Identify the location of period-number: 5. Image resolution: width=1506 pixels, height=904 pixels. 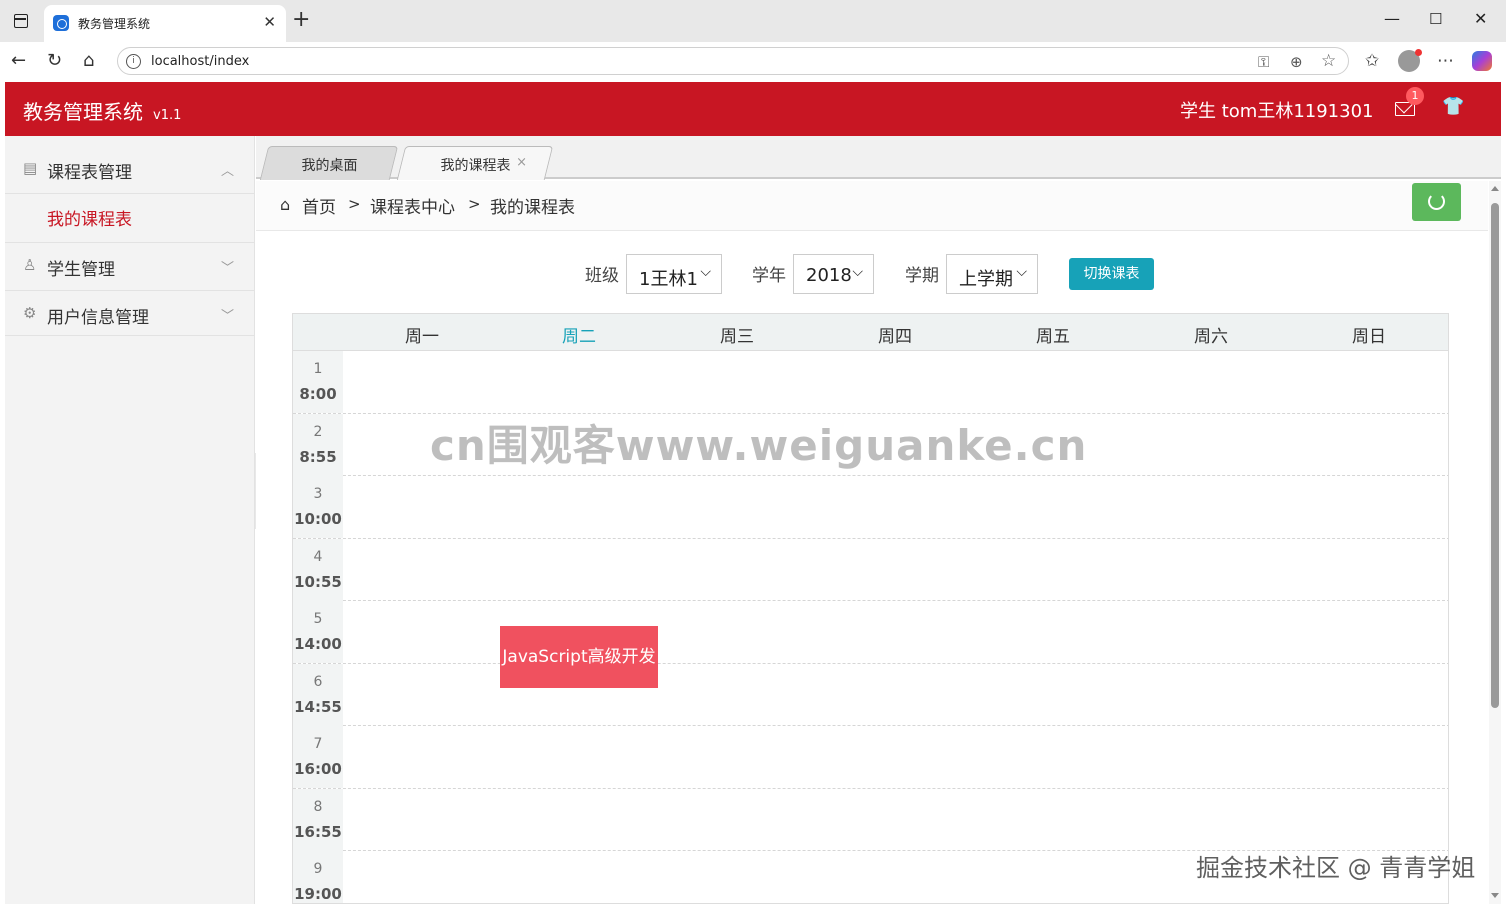
(318, 619).